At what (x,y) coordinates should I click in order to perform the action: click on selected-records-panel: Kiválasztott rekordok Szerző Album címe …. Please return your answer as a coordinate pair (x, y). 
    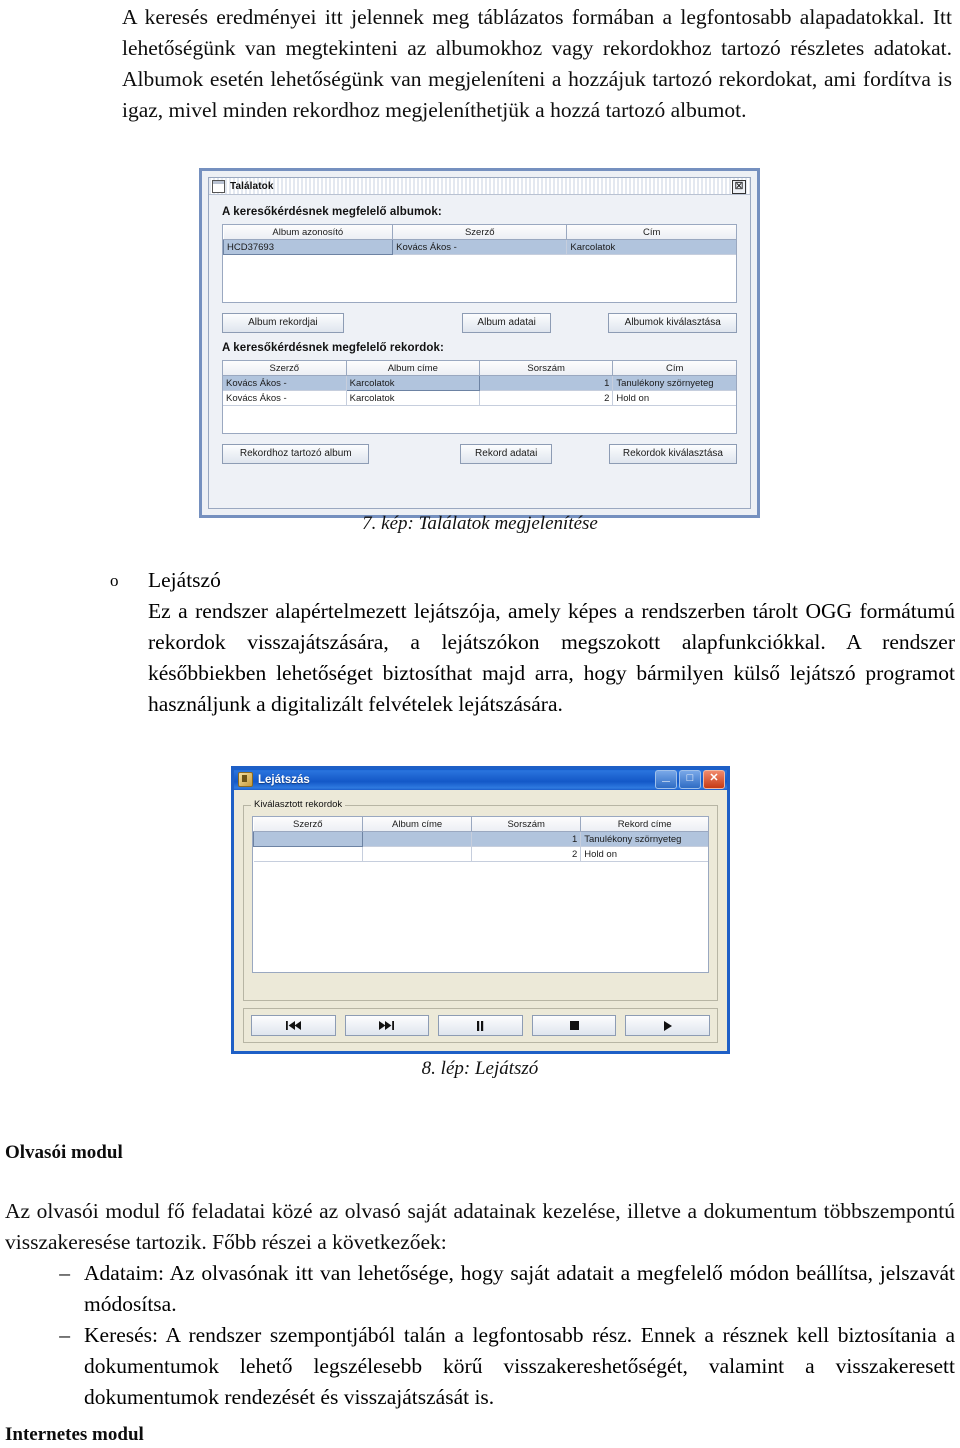
    Looking at the image, I should click on (480, 900).